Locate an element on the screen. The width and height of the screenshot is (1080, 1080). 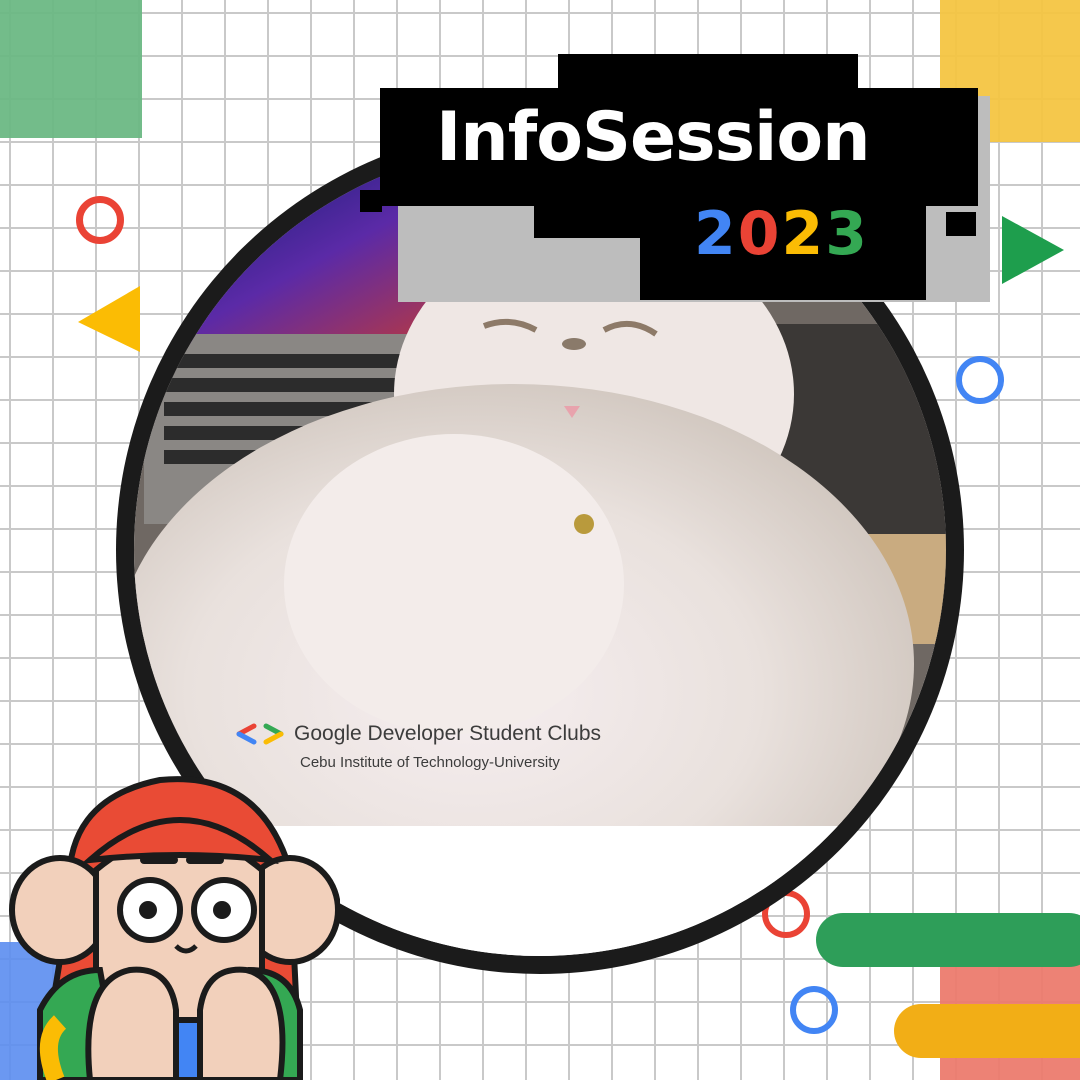
ring-icon-red-left is located at coordinates (100, 220).